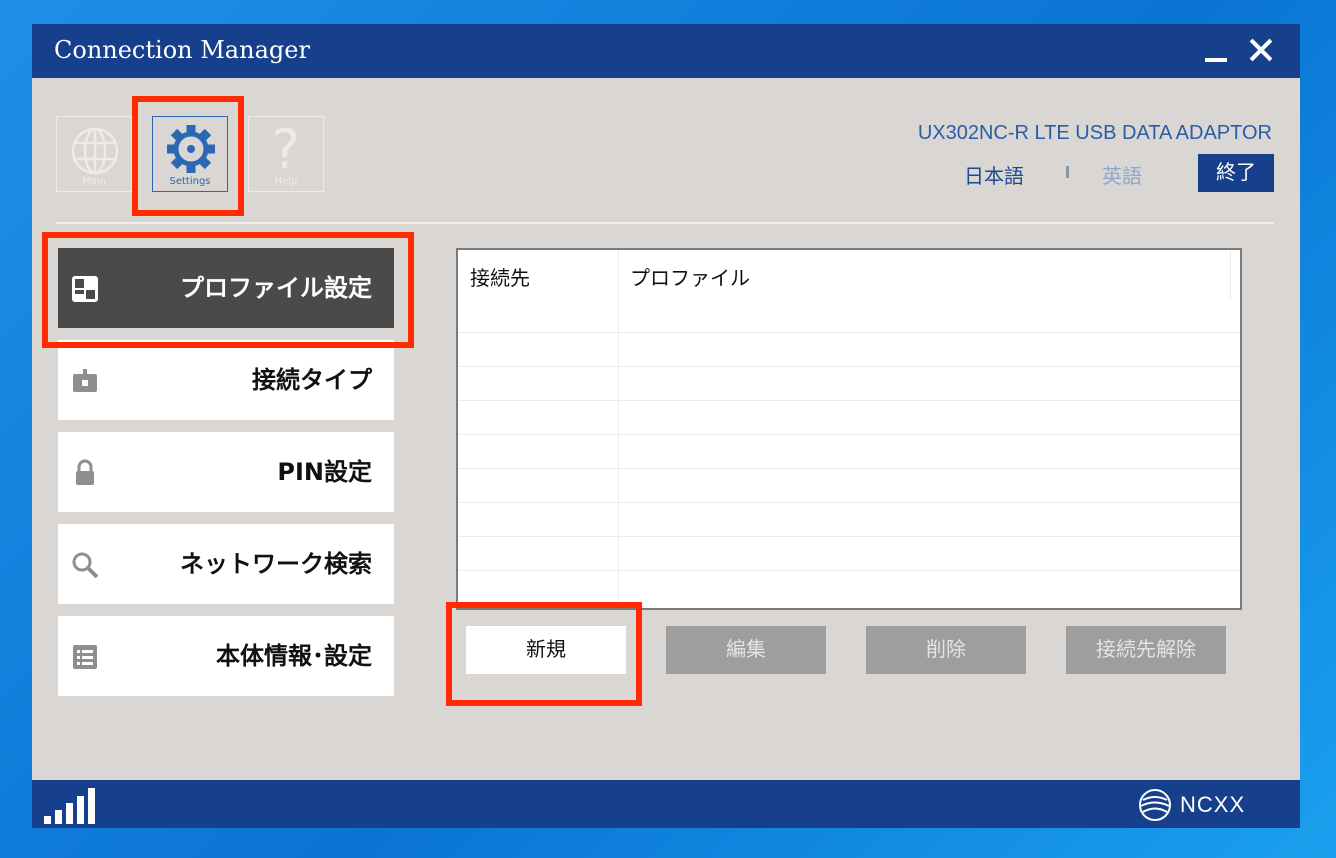 This screenshot has width=1336, height=858. What do you see at coordinates (746, 650) in the screenshot?
I see `edit-profile-button: 編集` at bounding box center [746, 650].